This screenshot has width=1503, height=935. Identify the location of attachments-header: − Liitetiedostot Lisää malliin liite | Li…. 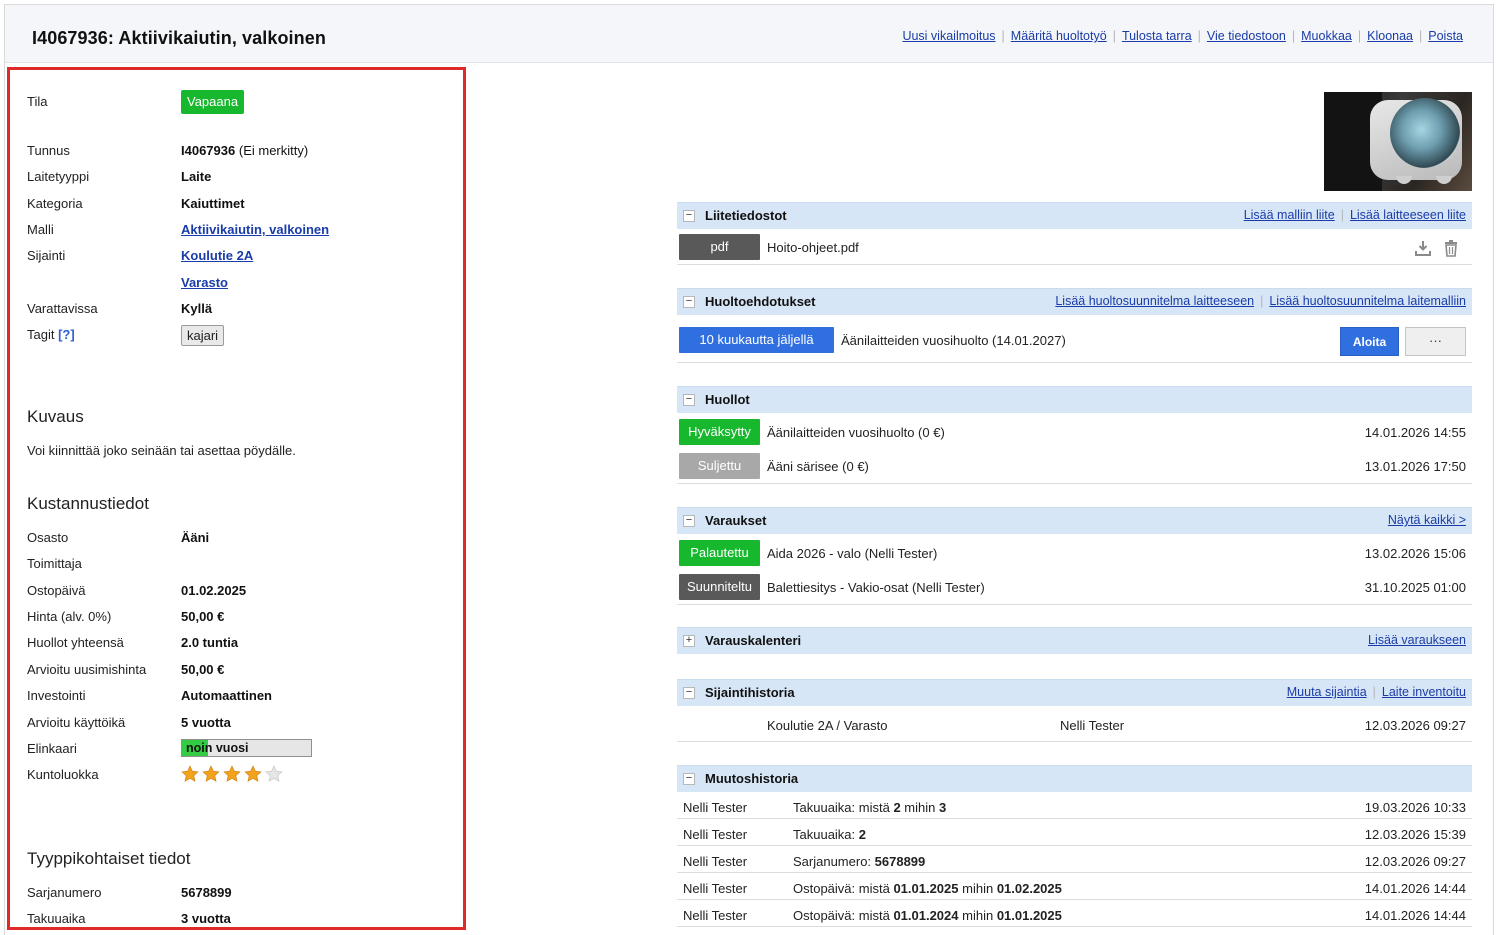
(1074, 215).